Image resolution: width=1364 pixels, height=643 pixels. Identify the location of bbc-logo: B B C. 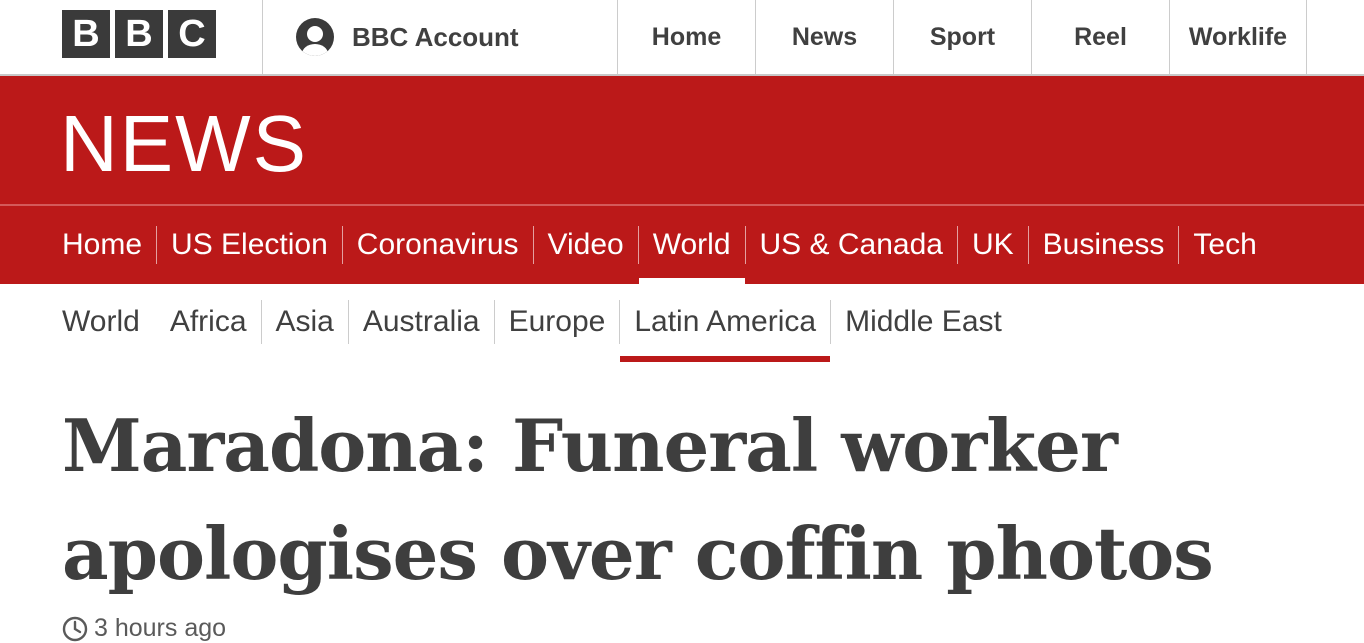
(139, 34).